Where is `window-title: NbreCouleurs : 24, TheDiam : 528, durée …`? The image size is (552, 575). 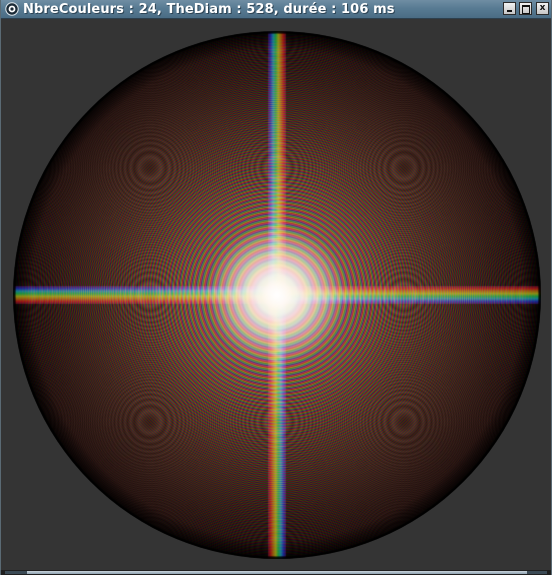 window-title: NbreCouleurs : 24, TheDiam : 528, durée … is located at coordinates (209, 9).